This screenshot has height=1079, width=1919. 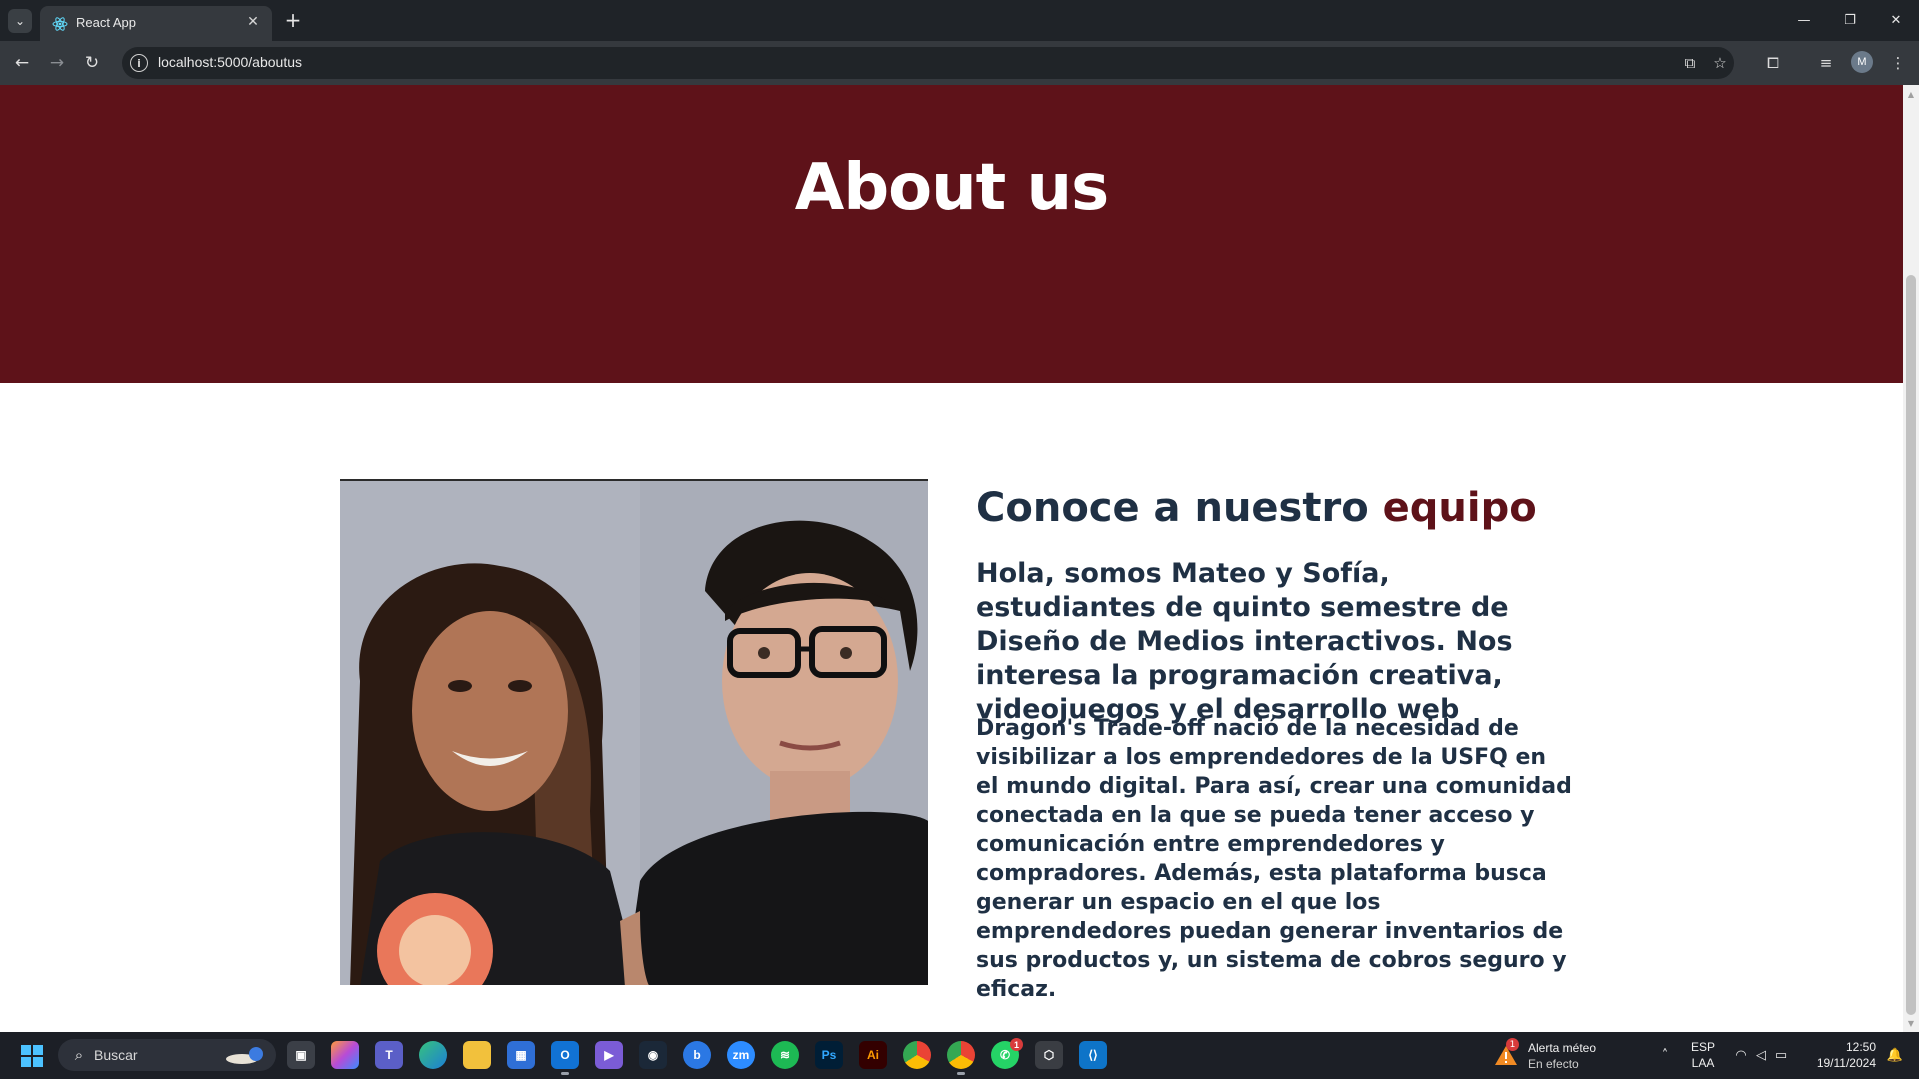 I want to click on wifi-icon: ◠, so click(x=1741, y=1055).